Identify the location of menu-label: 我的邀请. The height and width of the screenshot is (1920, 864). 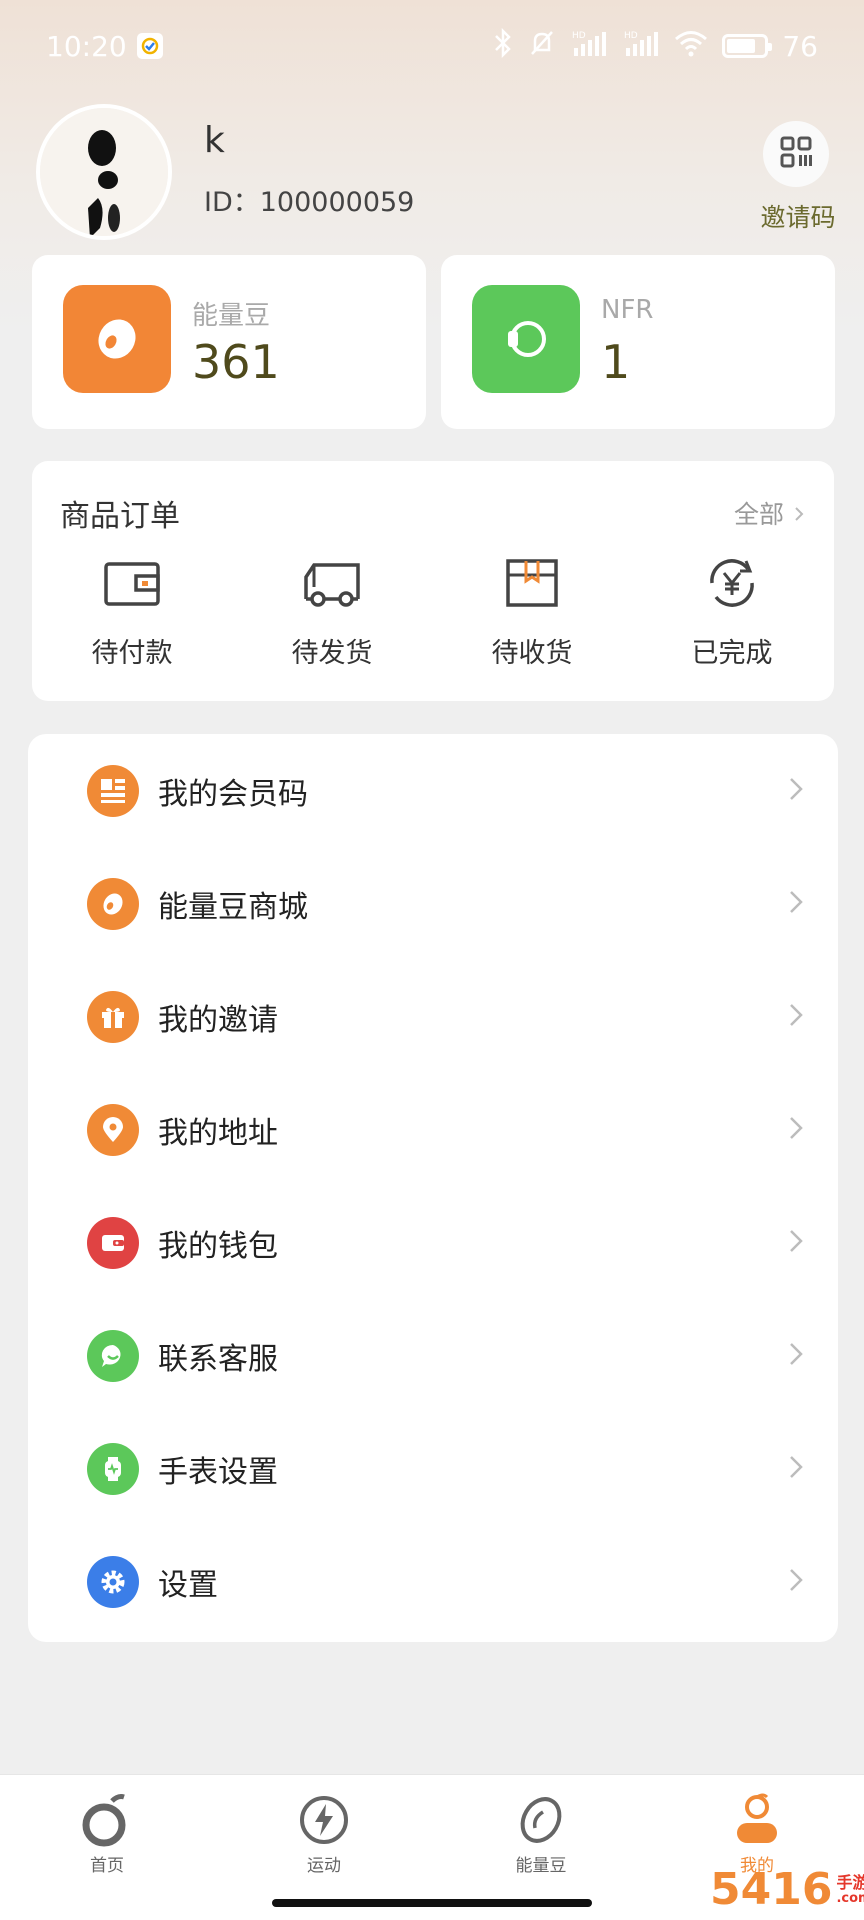
(218, 1020).